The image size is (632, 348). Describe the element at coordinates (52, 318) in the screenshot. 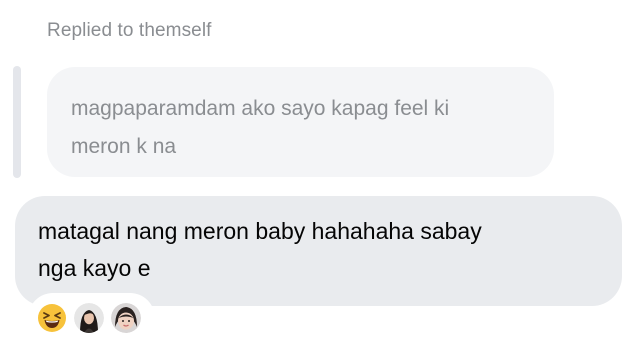

I see `laughing-emoji-icon` at that location.